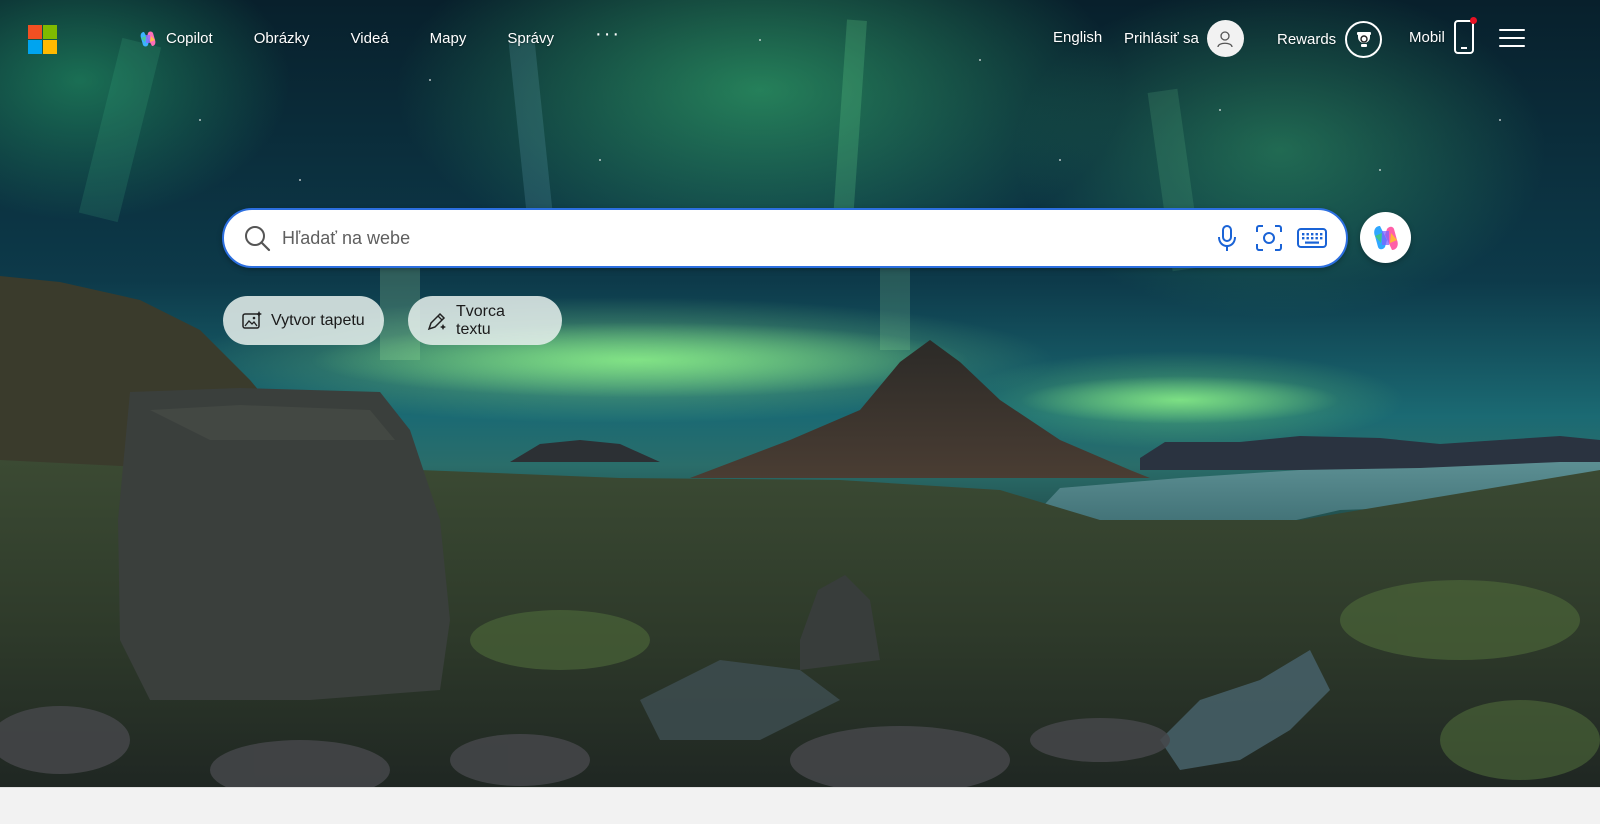 Image resolution: width=1600 pixels, height=824 pixels. I want to click on copilot-button, so click(1385, 237).